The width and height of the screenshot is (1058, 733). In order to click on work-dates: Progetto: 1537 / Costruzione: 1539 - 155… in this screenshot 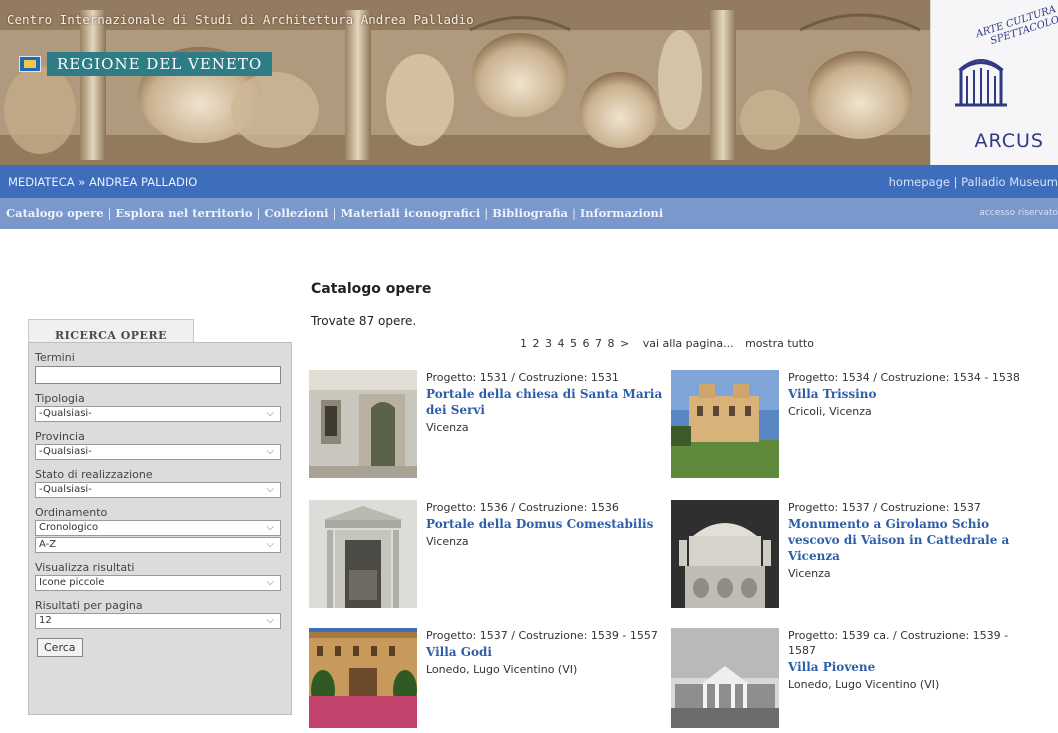, I will do `click(542, 635)`.